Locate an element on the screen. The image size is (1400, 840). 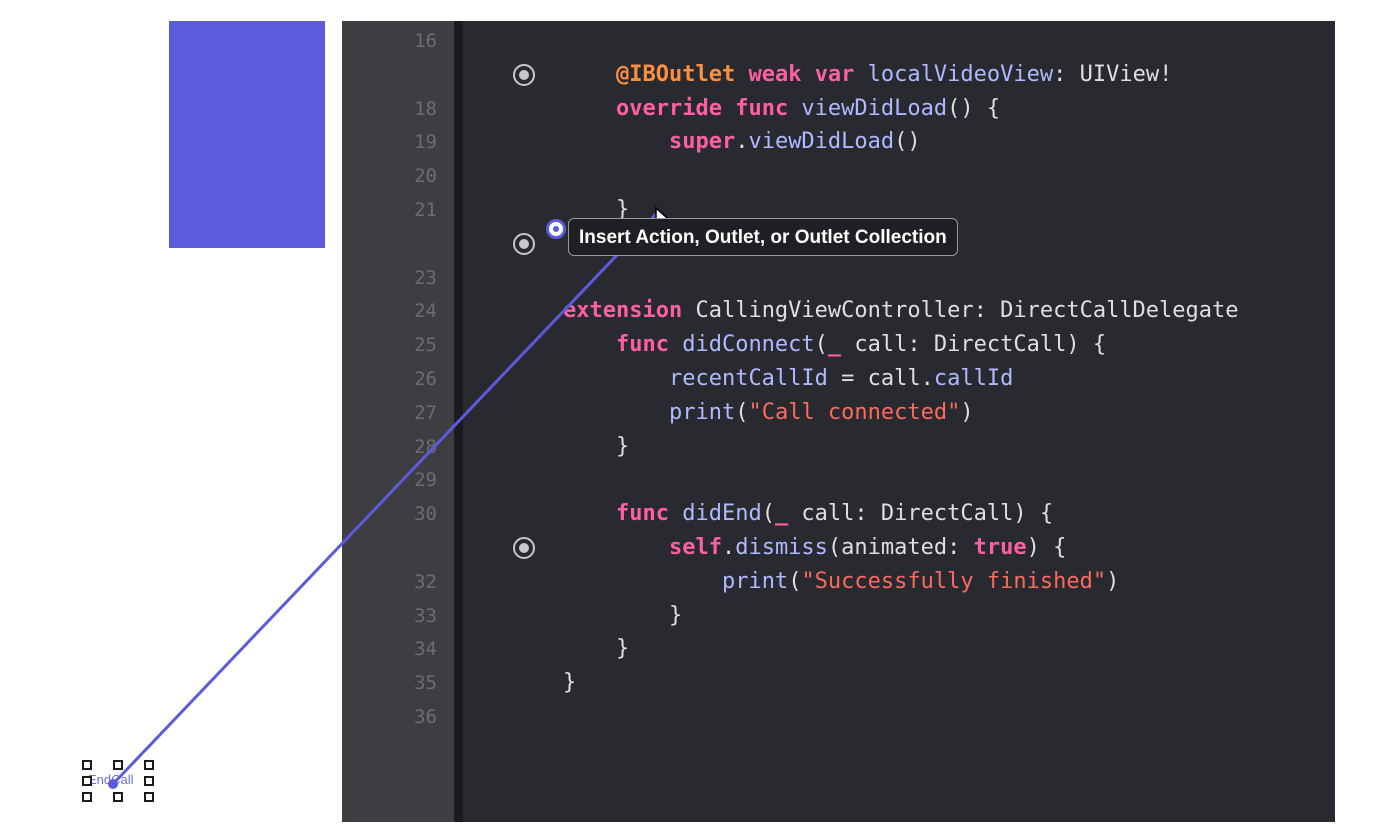
video-view-block is located at coordinates (247, 134).